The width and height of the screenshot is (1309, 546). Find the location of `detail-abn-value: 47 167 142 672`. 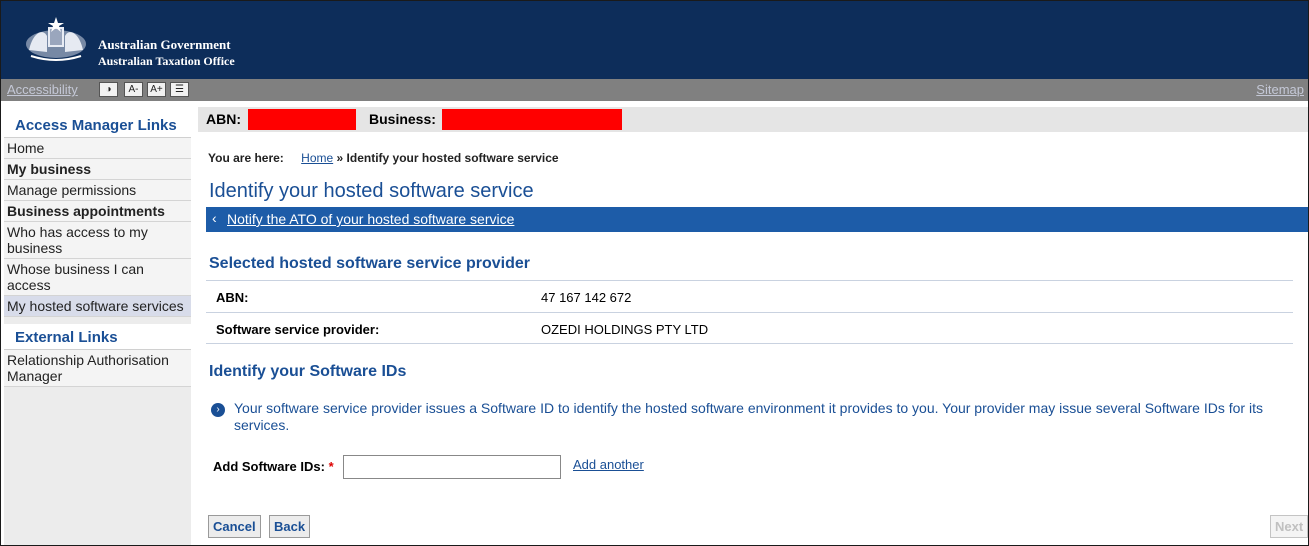

detail-abn-value: 47 167 142 672 is located at coordinates (586, 297).